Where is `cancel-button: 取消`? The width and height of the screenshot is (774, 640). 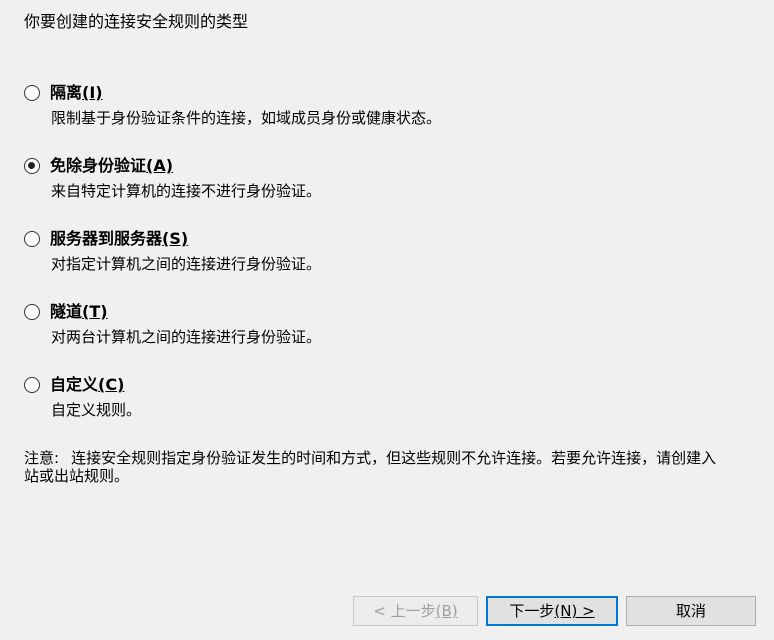
cancel-button: 取消 is located at coordinates (691, 611).